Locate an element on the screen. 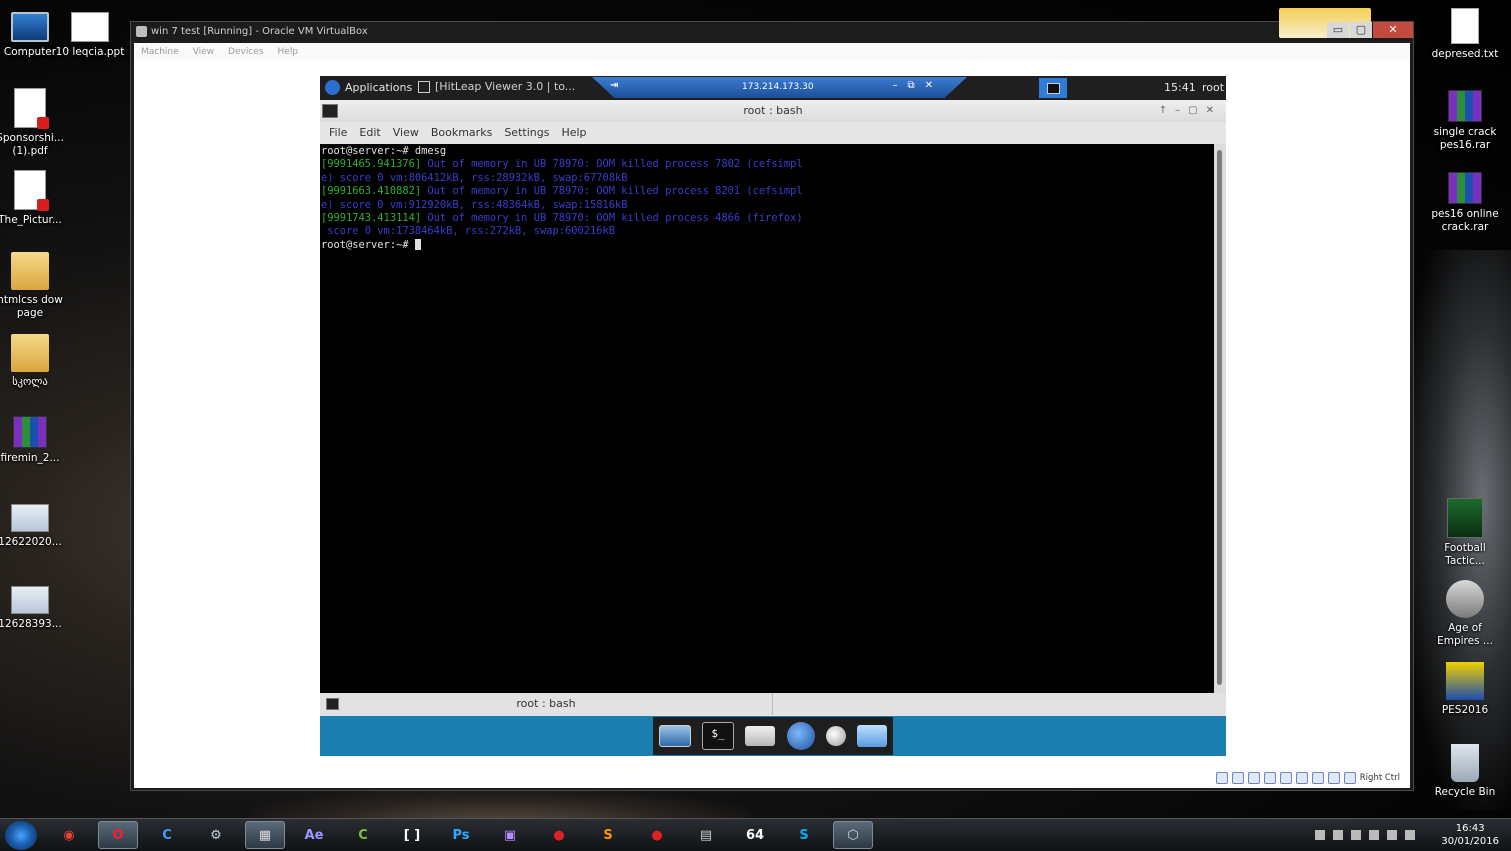 The height and width of the screenshot is (851, 1511). scrollbar-thumb is located at coordinates (1219, 417).